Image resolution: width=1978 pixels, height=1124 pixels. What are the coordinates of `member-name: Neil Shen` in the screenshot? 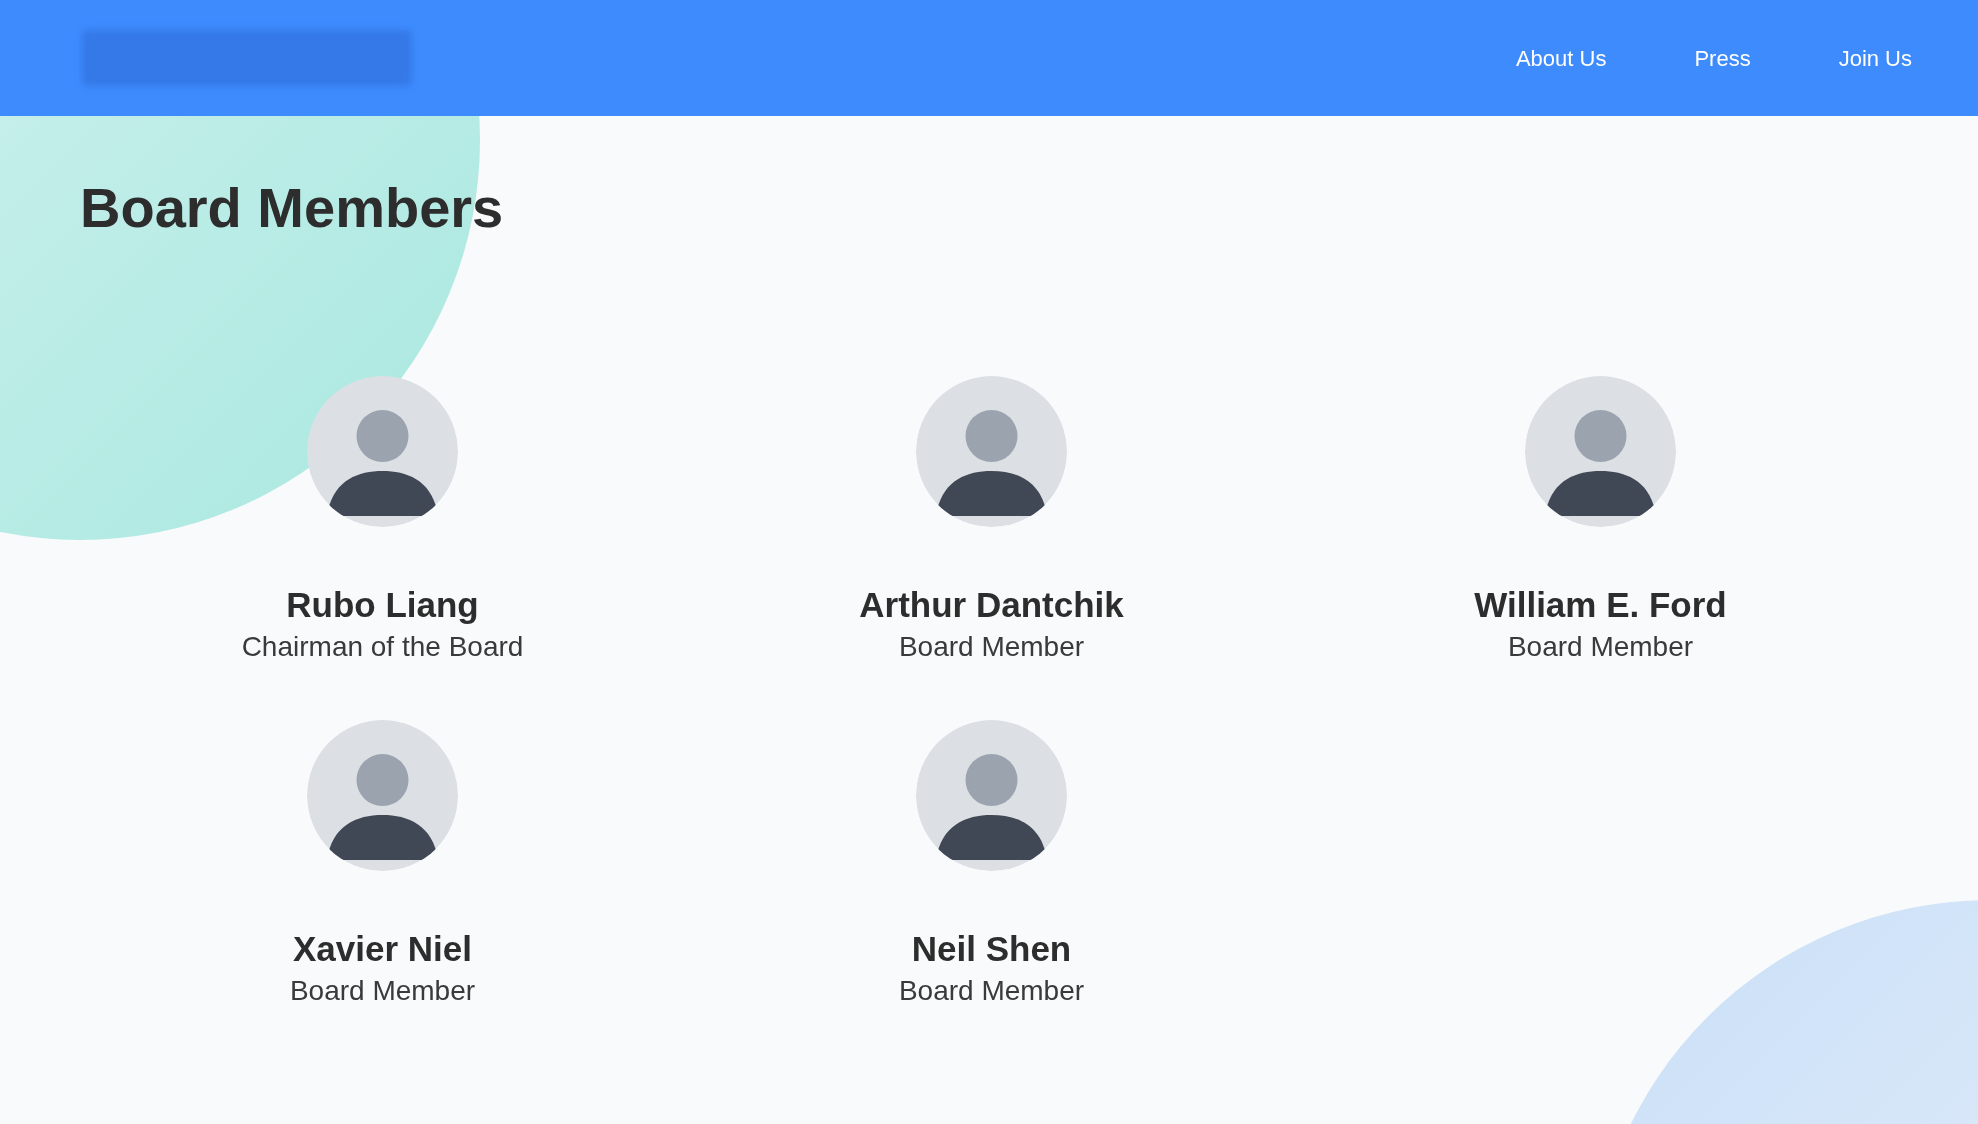 It's located at (991, 948).